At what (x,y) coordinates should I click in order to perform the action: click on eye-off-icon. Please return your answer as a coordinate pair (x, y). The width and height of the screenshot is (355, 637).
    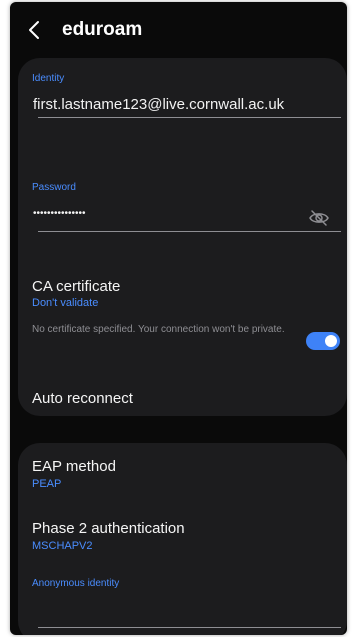
    Looking at the image, I should click on (319, 218).